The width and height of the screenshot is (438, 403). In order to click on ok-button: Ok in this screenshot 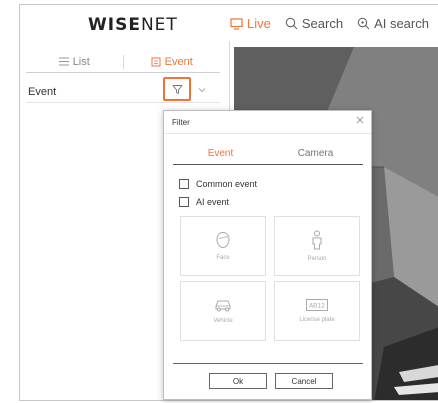, I will do `click(238, 381)`.